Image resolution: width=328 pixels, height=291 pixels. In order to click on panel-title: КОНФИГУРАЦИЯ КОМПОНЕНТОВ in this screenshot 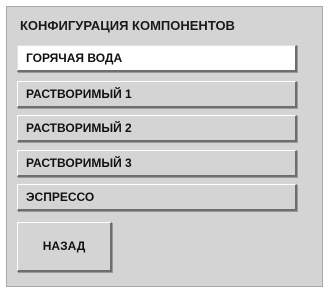, I will do `click(127, 25)`.